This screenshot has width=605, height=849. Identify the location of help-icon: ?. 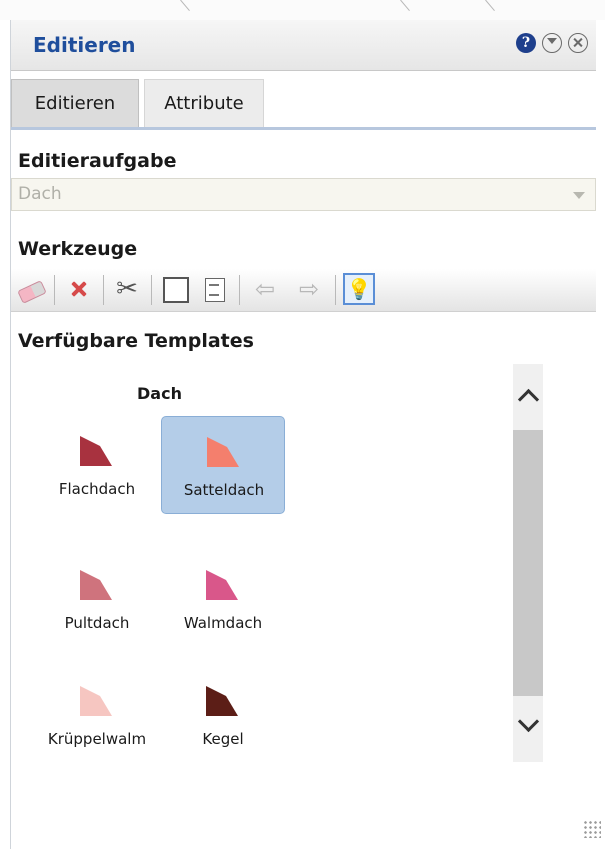
(526, 43).